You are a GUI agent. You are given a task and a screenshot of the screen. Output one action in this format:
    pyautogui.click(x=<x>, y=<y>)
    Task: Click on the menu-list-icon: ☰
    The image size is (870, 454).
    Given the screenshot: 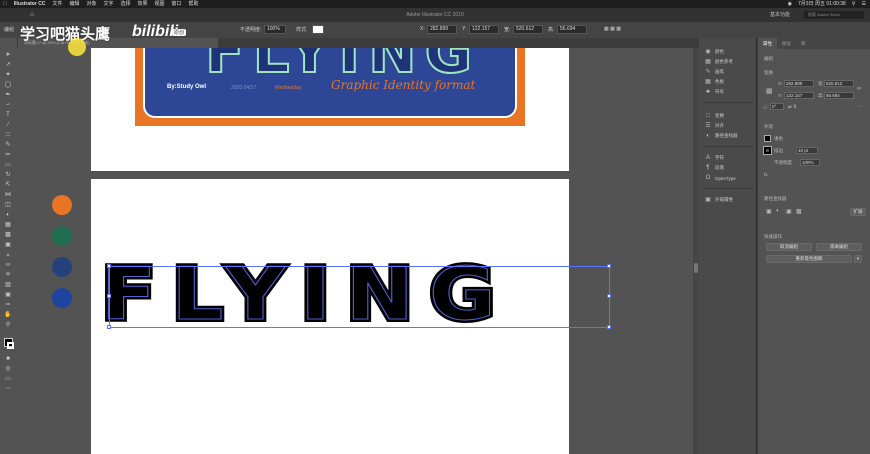 What is the action you would take?
    pyautogui.click(x=864, y=4)
    